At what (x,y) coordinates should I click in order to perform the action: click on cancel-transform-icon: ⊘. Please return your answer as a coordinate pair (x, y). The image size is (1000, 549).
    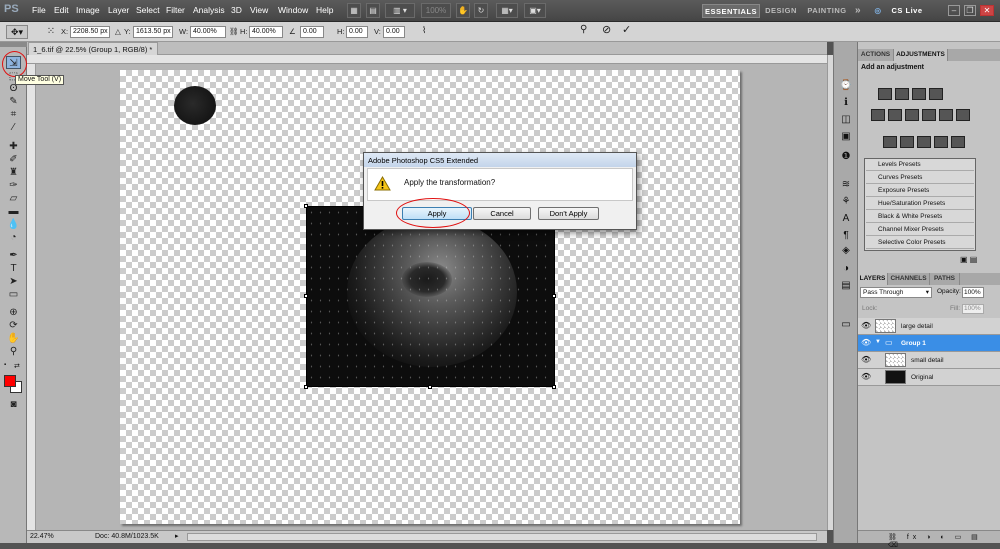
    Looking at the image, I should click on (606, 29).